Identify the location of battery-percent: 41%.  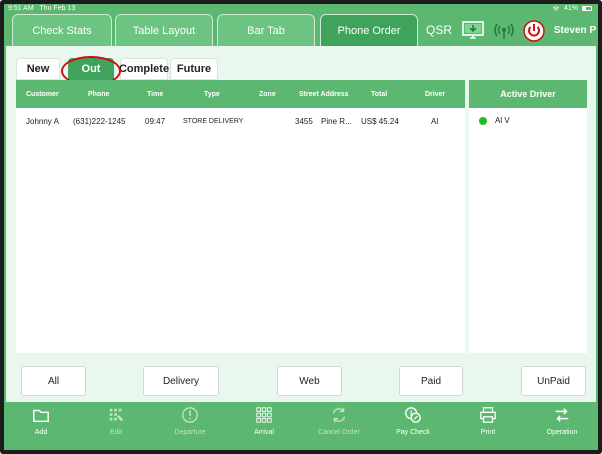
(570, 8).